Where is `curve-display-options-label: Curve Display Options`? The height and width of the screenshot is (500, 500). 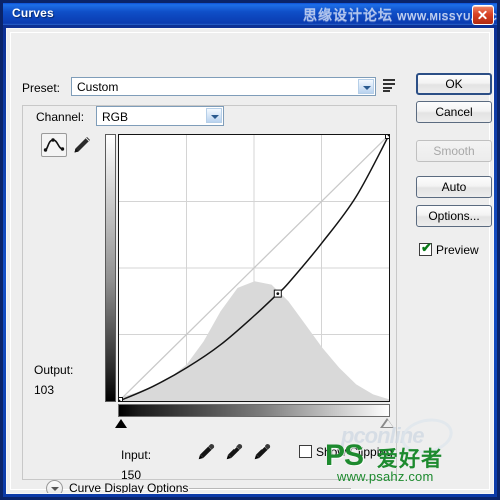
curve-display-options-label: Curve Display Options is located at coordinates (129, 487).